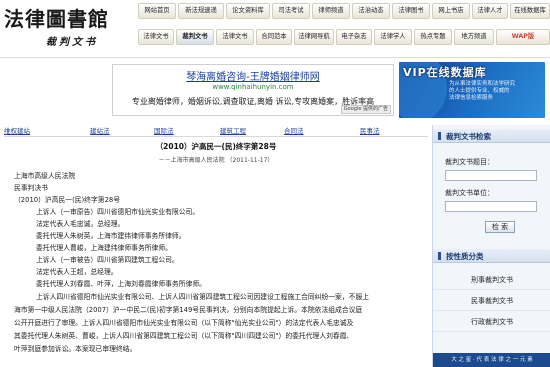 The height and width of the screenshot is (367, 550). Describe the element at coordinates (465, 256) in the screenshot. I see `category-panel-title: 按性质分类` at that location.